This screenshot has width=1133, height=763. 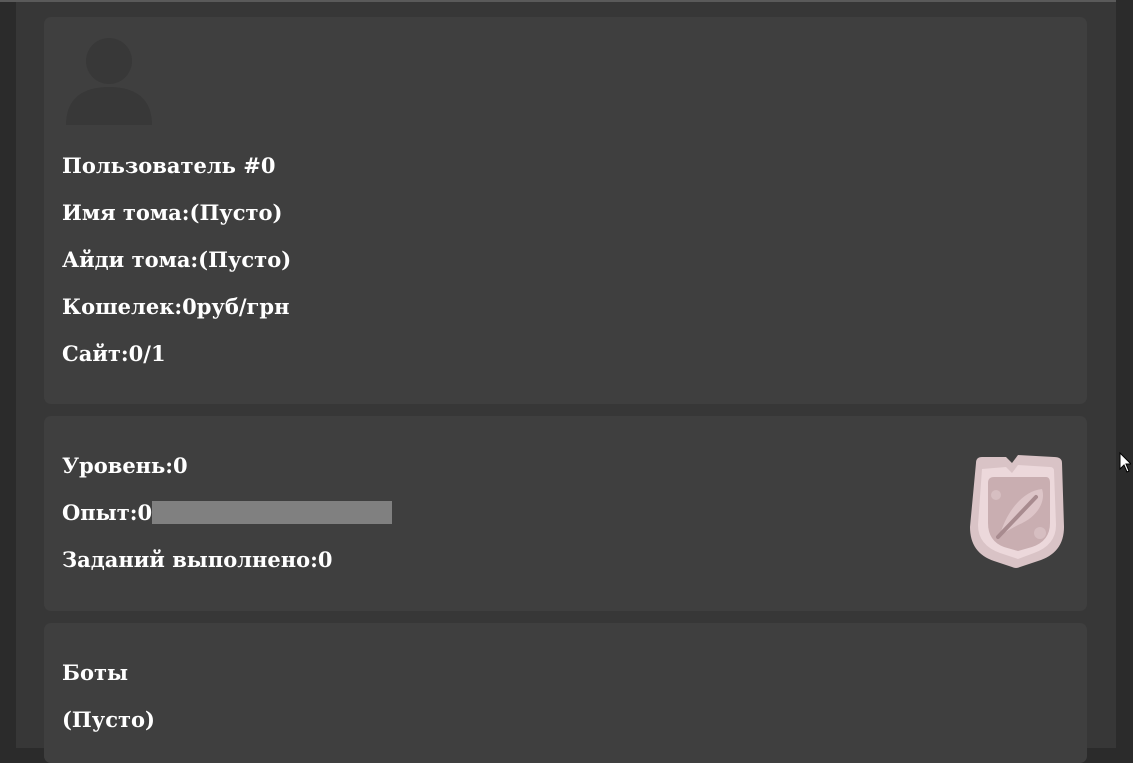 I want to click on tome-id: Айди тома:(Пусто), so click(x=177, y=259).